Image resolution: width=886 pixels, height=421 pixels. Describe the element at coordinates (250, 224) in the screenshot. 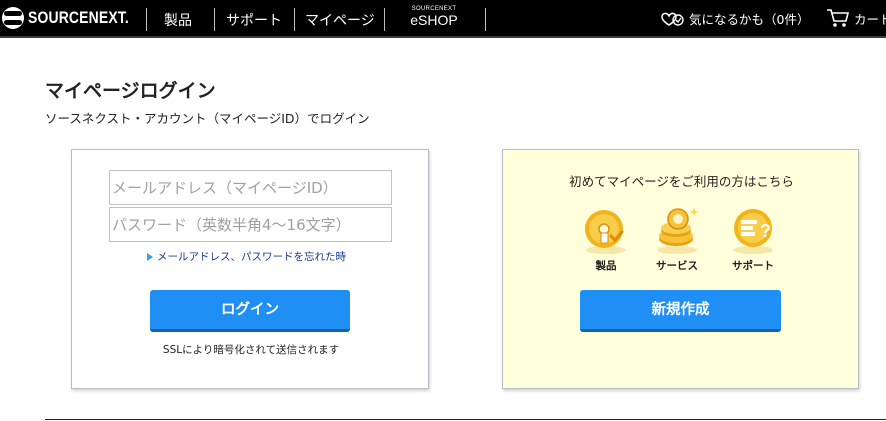

I see `password-field` at that location.